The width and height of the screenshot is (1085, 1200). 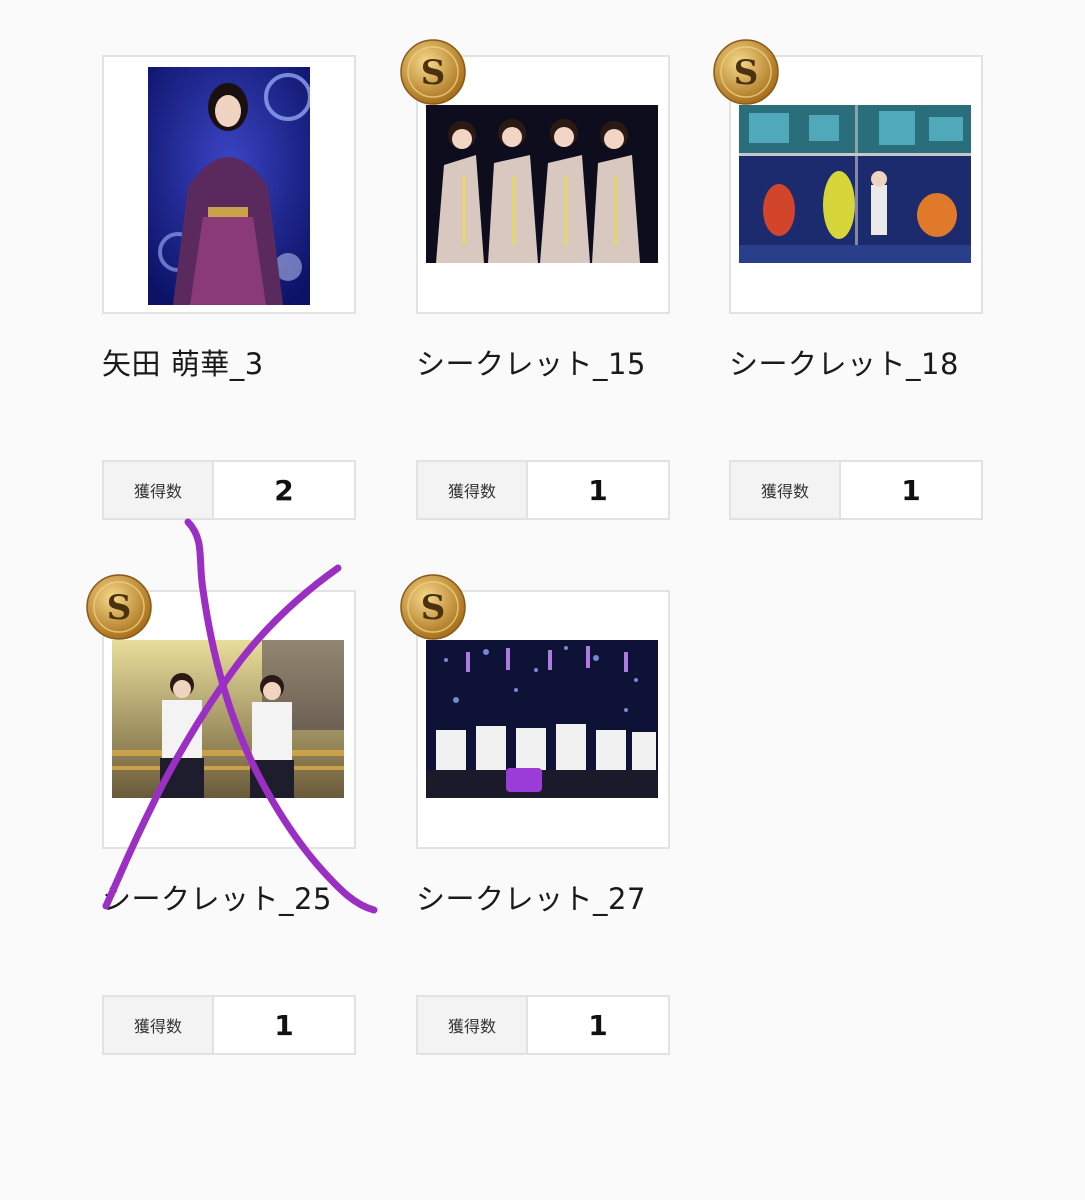 I want to click on acquired-count: 獲得数 2, so click(x=229, y=490).